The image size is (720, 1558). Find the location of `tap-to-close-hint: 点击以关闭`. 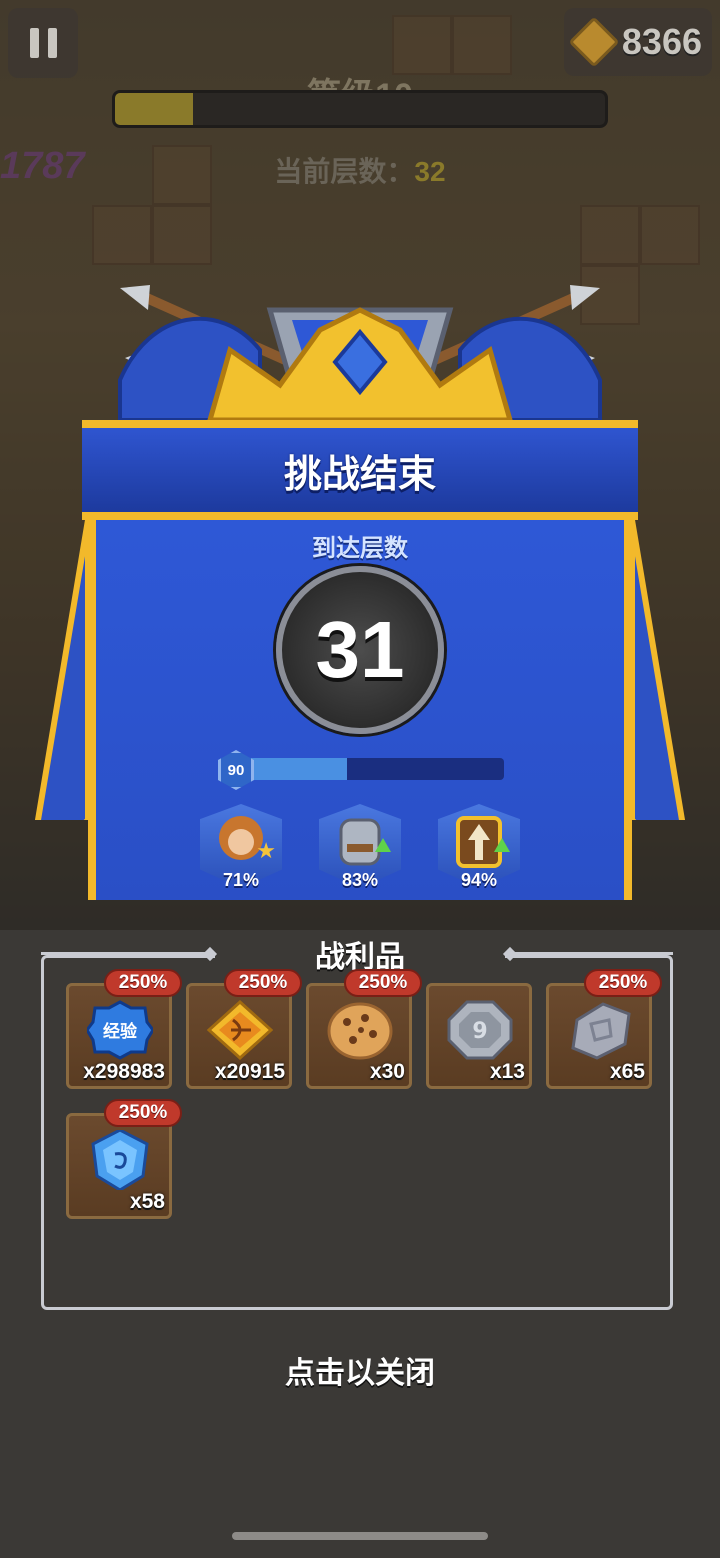

tap-to-close-hint: 点击以关闭 is located at coordinates (360, 1370).